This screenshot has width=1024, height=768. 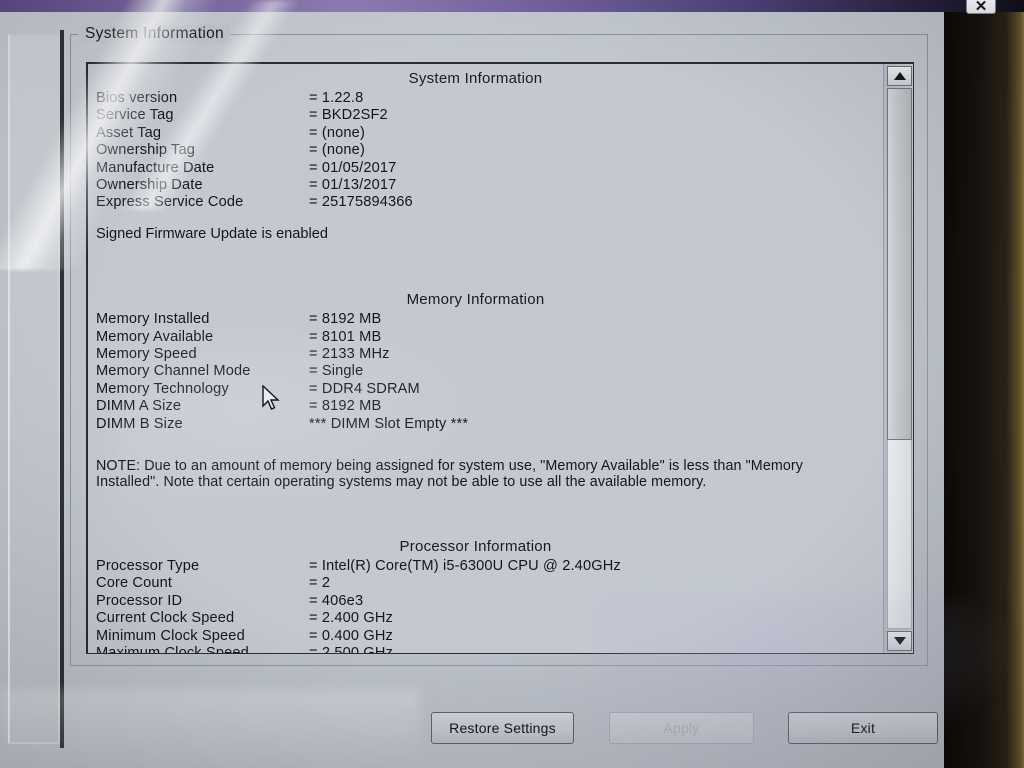 What do you see at coordinates (502, 728) in the screenshot?
I see `restore-settings-button: Restore Settings` at bounding box center [502, 728].